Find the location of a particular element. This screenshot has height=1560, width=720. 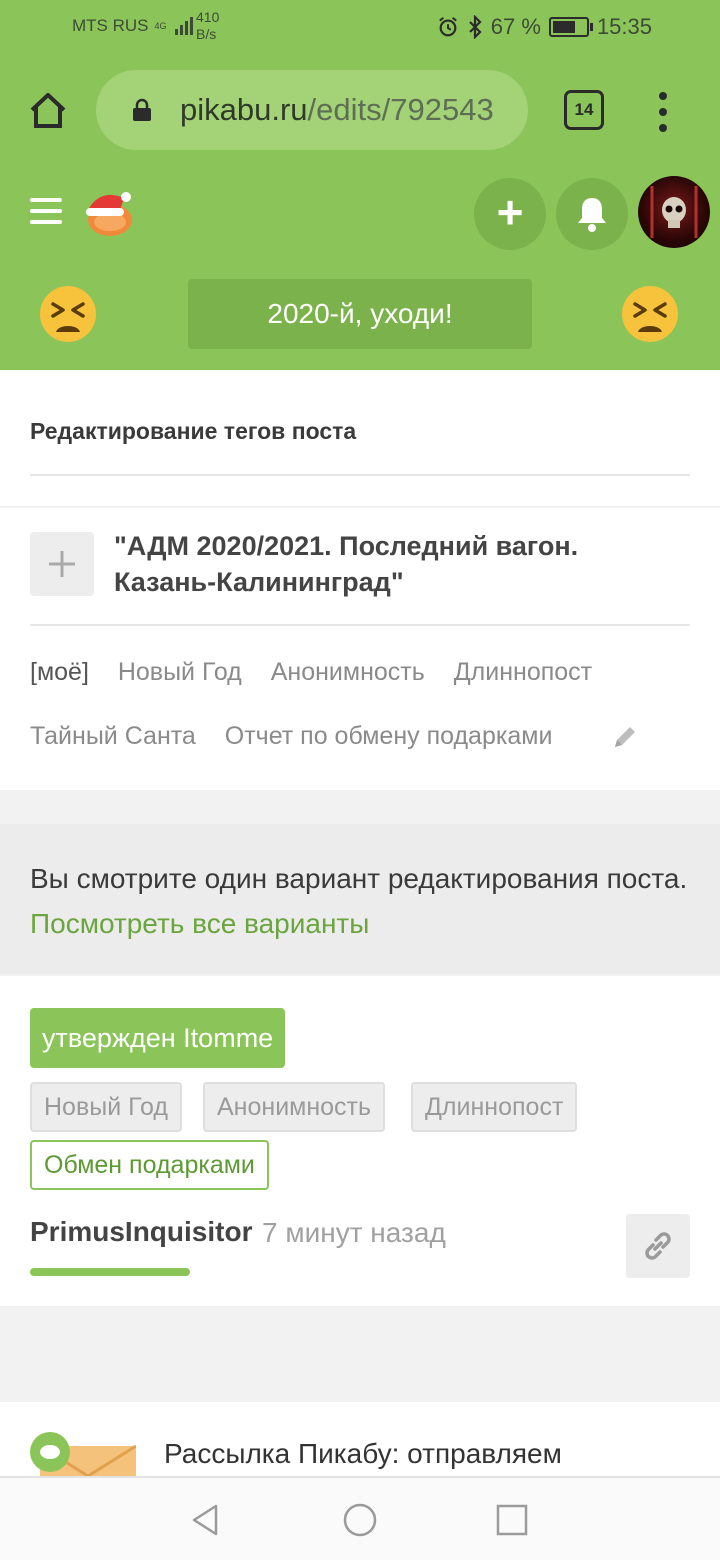

notifications-button is located at coordinates (592, 214).